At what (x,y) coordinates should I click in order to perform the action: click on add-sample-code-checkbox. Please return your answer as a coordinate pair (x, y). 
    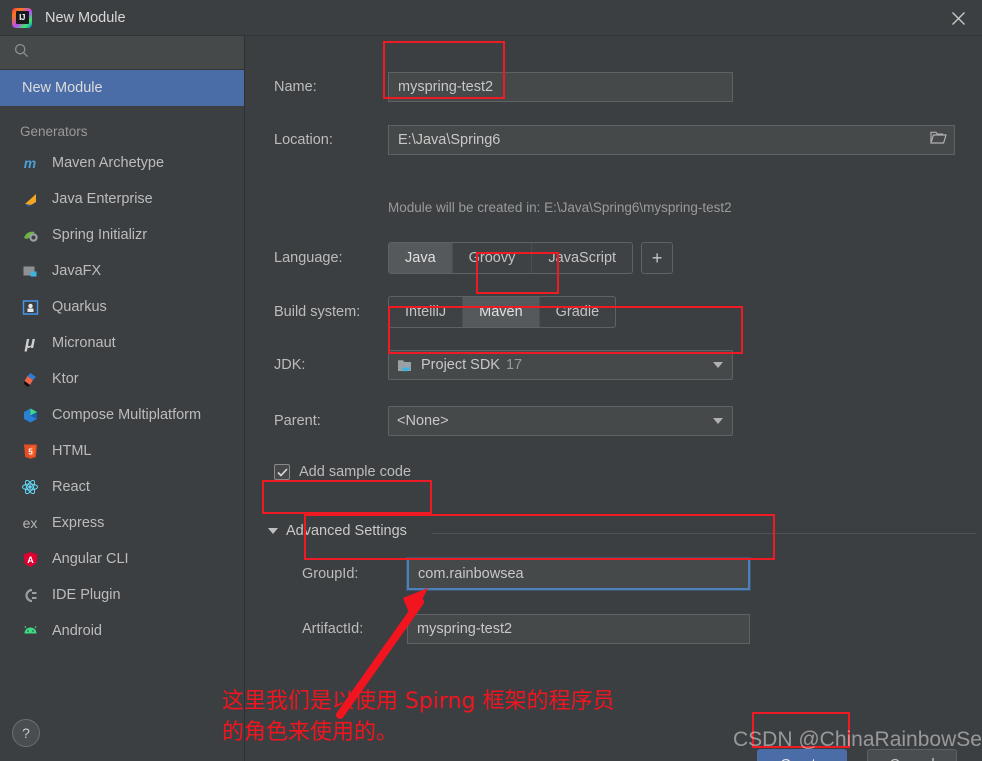
    Looking at the image, I should click on (282, 472).